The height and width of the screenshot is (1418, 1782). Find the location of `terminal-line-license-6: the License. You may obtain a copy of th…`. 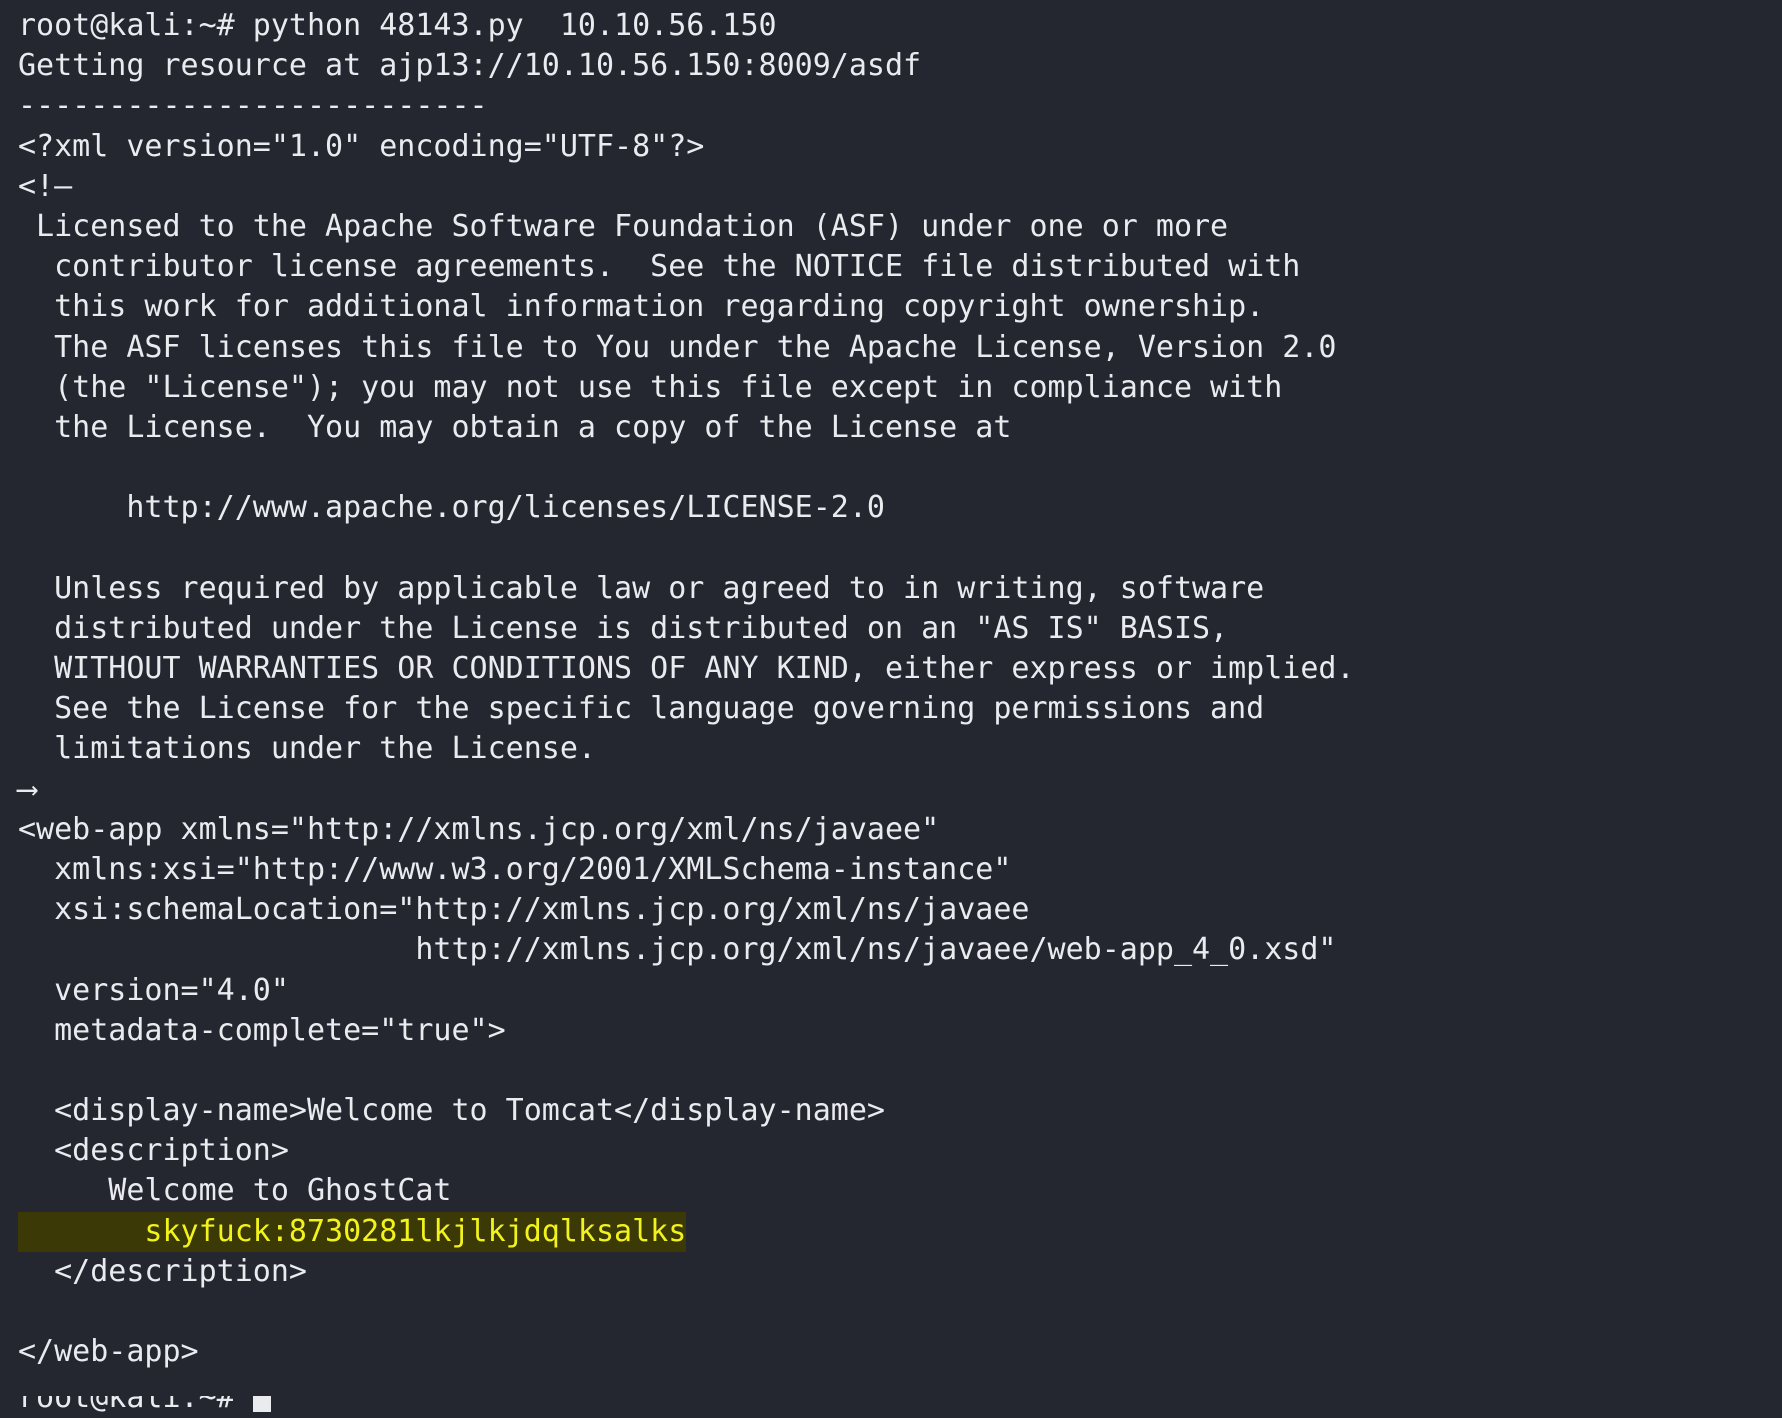

terminal-line-license-6: the License. You may obtain a copy of th… is located at coordinates (515, 427).